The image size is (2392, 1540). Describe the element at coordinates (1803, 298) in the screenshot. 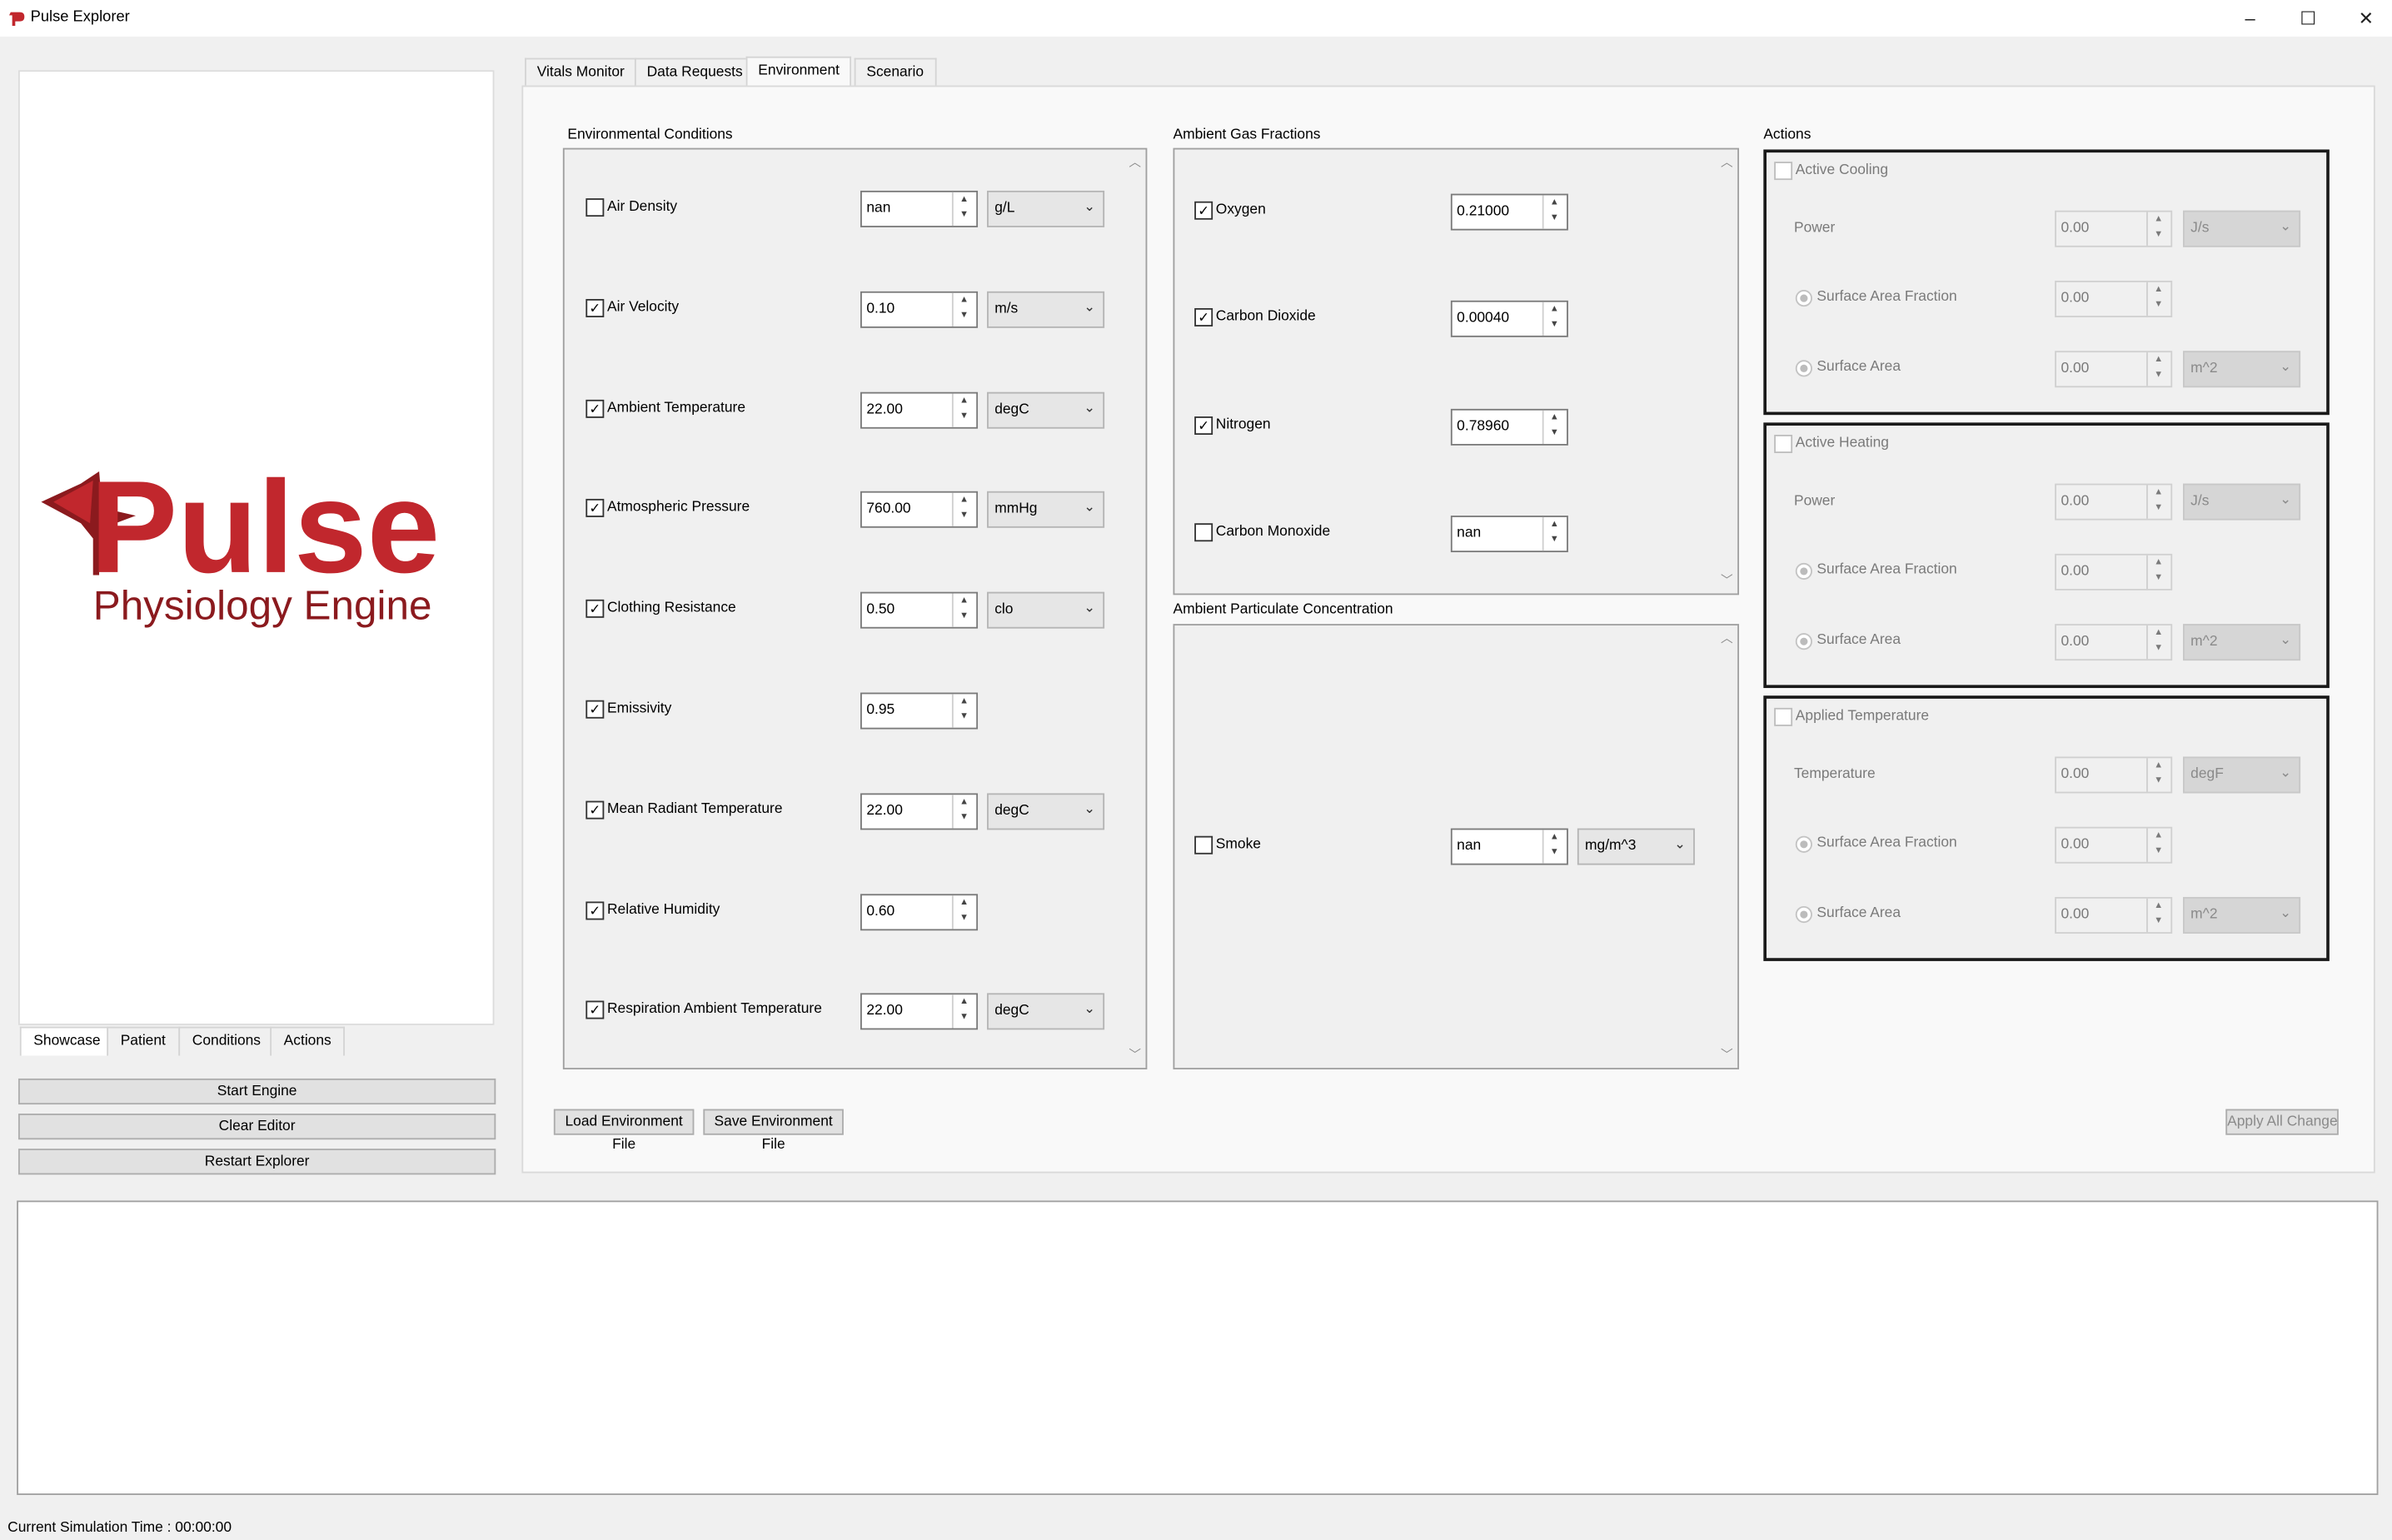

I see `active-cooling-surface-area-fraction-radio` at that location.